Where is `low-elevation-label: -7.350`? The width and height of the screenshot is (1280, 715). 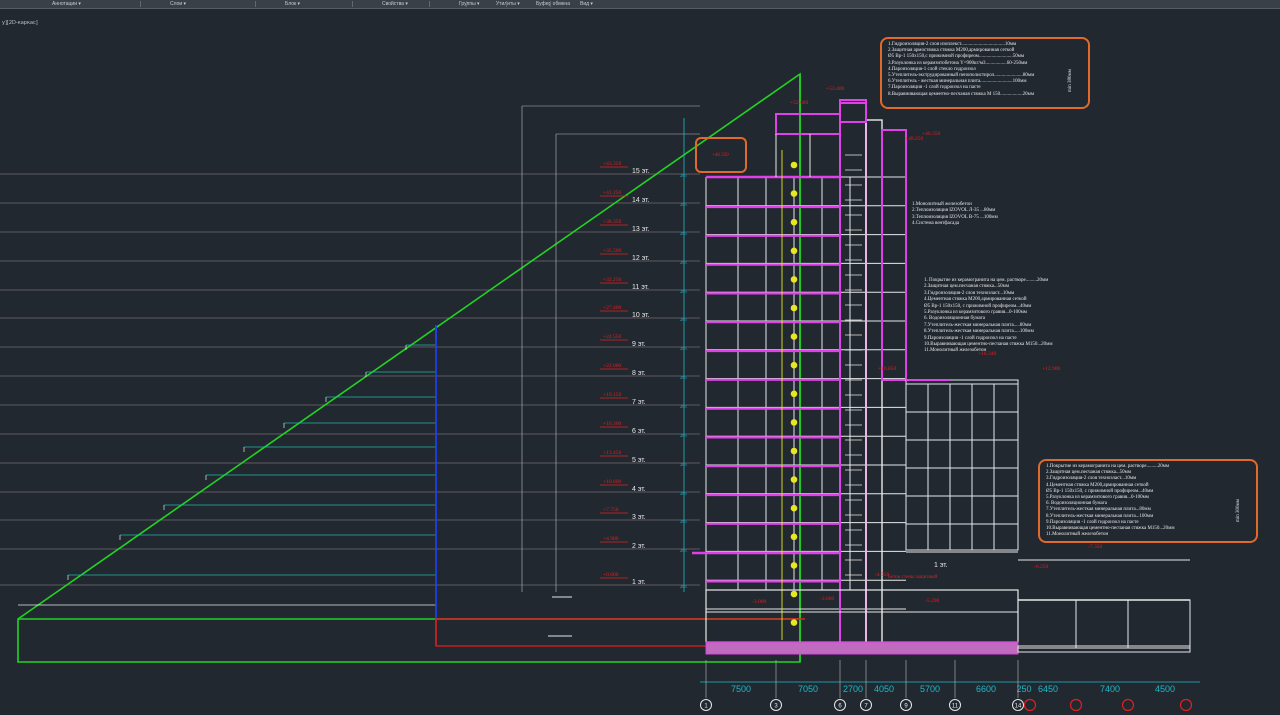 low-elevation-label: -7.350 is located at coordinates (1095, 547).